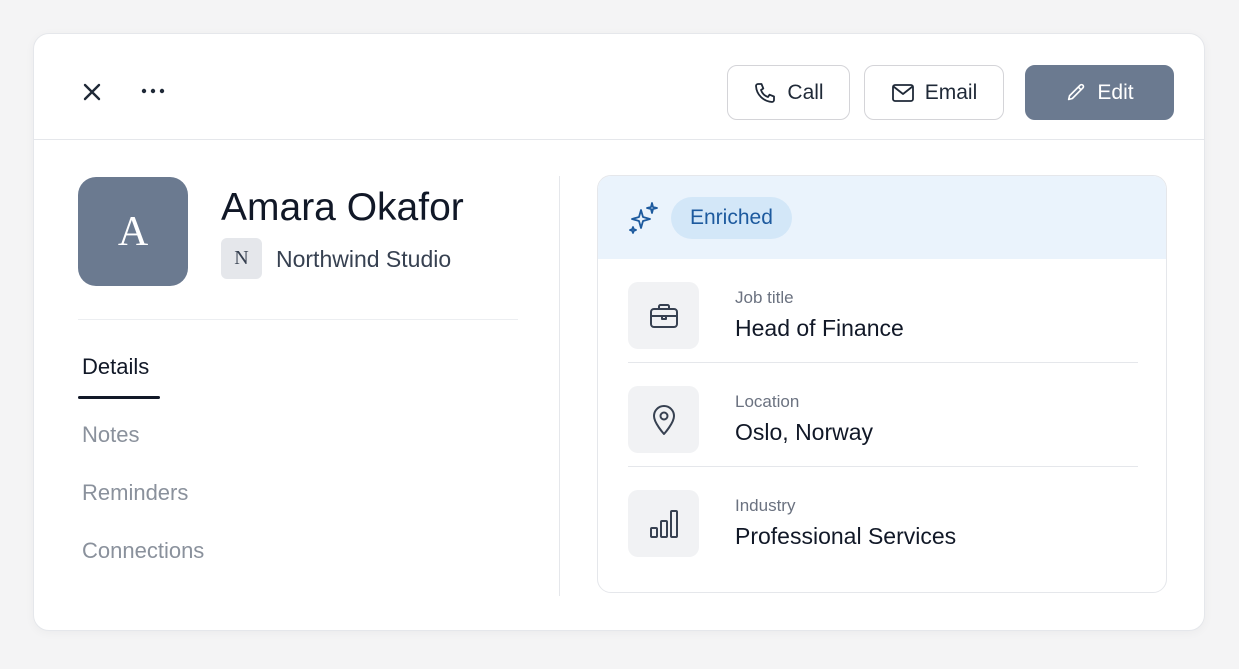  I want to click on tab-connections: Connections, so click(143, 551).